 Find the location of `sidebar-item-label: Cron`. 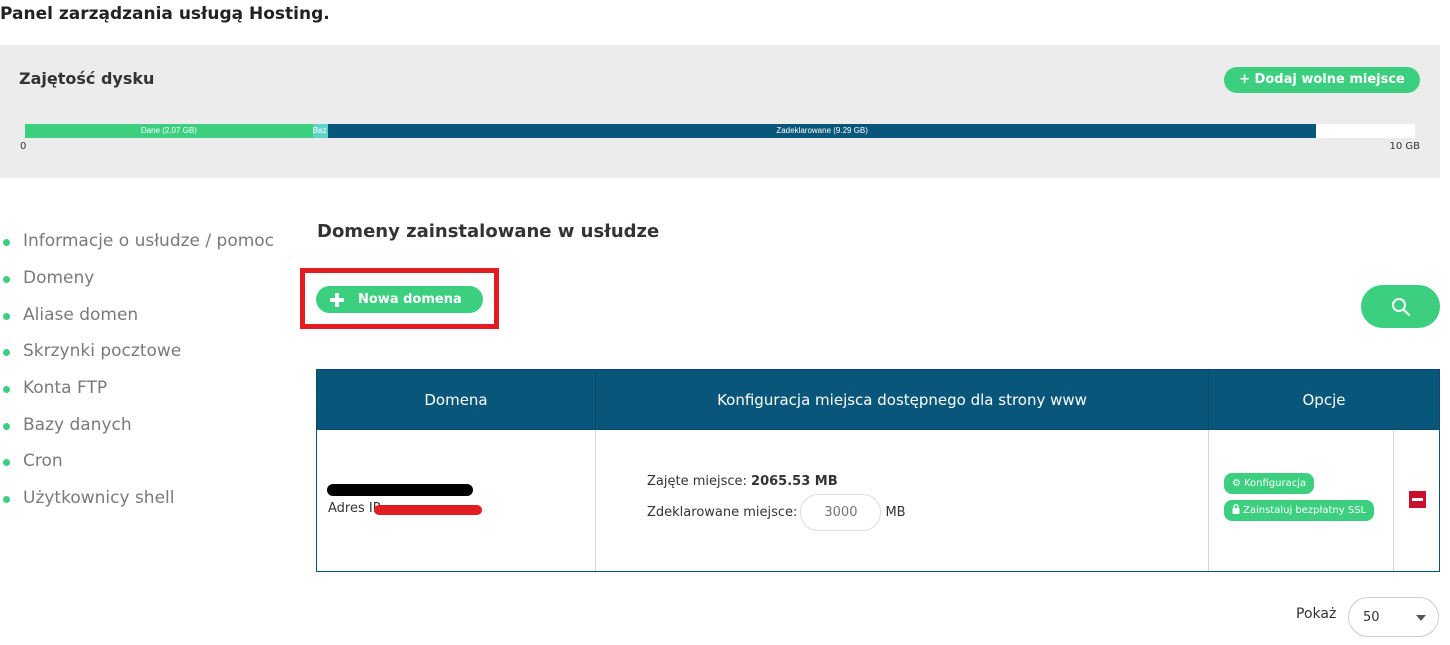

sidebar-item-label: Cron is located at coordinates (43, 461).